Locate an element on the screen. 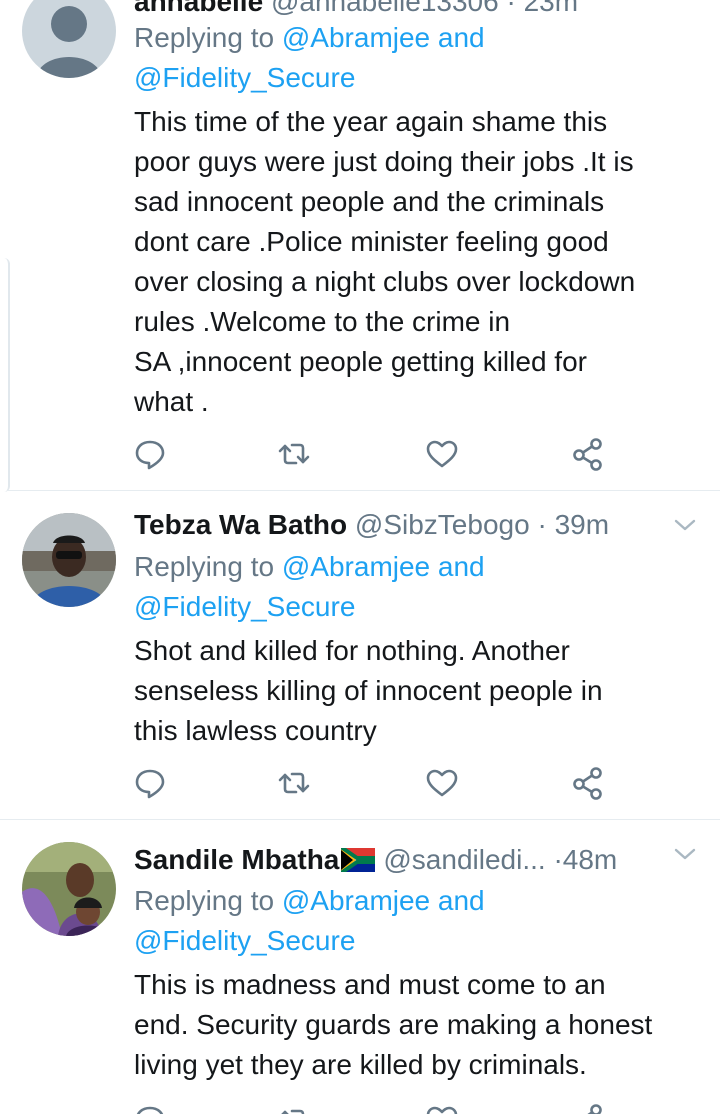  text-line: senseless killing of innocent people in is located at coordinates (368, 690).